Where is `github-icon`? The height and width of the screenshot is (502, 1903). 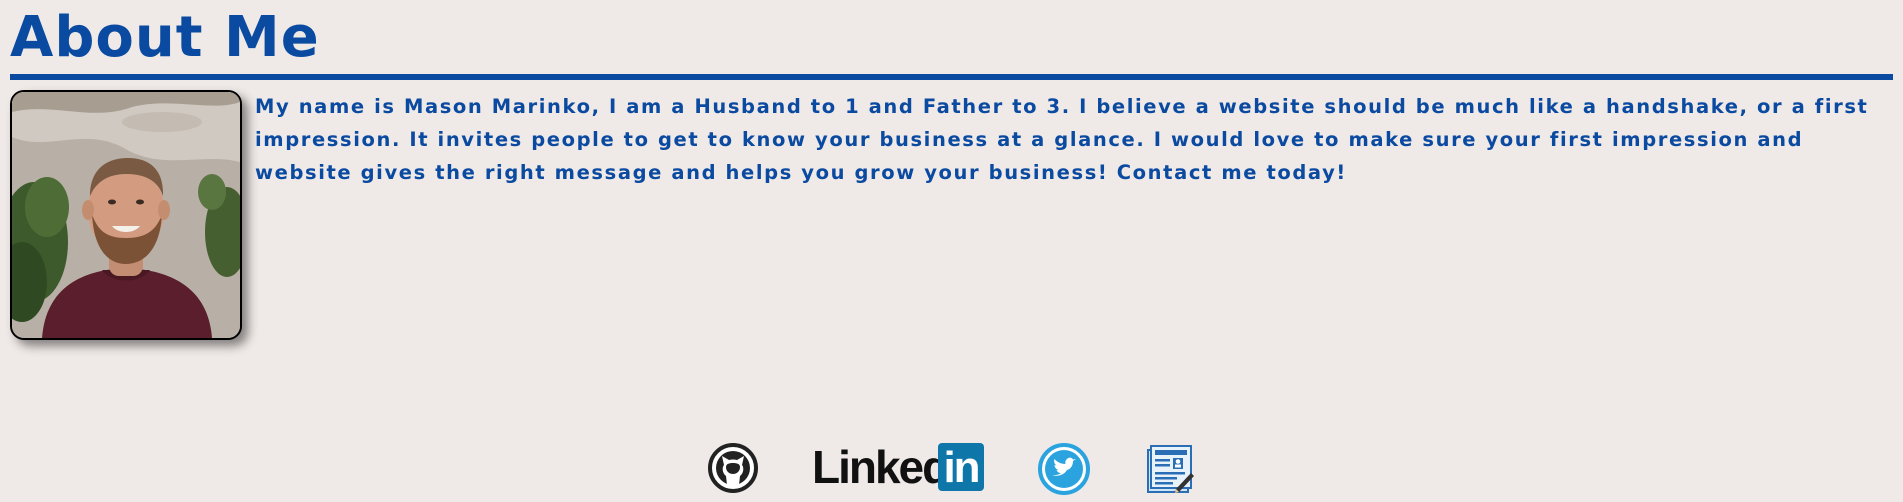
github-icon is located at coordinates (733, 468).